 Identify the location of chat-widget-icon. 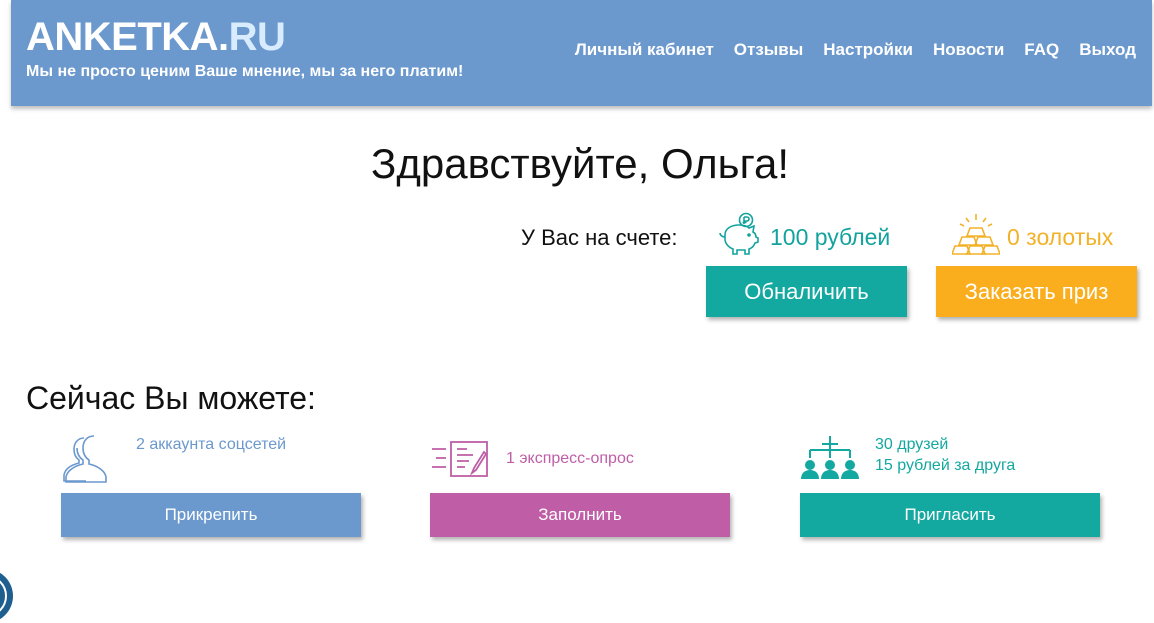
(7, 595).